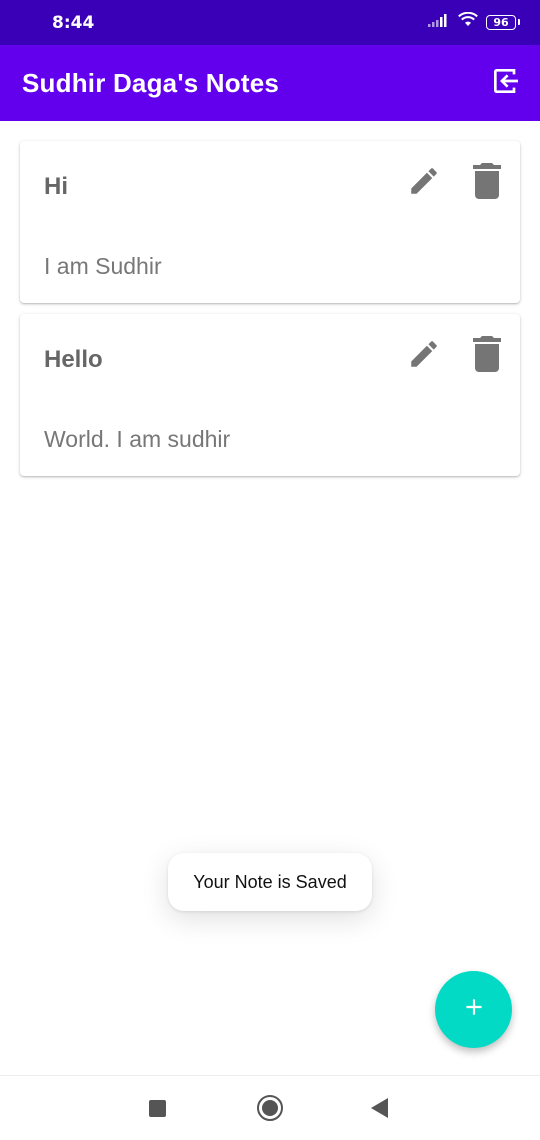 This screenshot has width=540, height=1140. Describe the element at coordinates (103, 266) in the screenshot. I see `note-body: I am Sudhir` at that location.